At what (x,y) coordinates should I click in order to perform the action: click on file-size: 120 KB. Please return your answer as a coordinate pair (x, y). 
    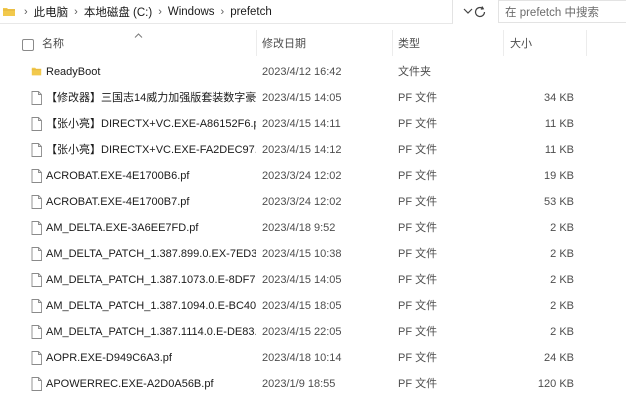
    Looking at the image, I should click on (555, 384).